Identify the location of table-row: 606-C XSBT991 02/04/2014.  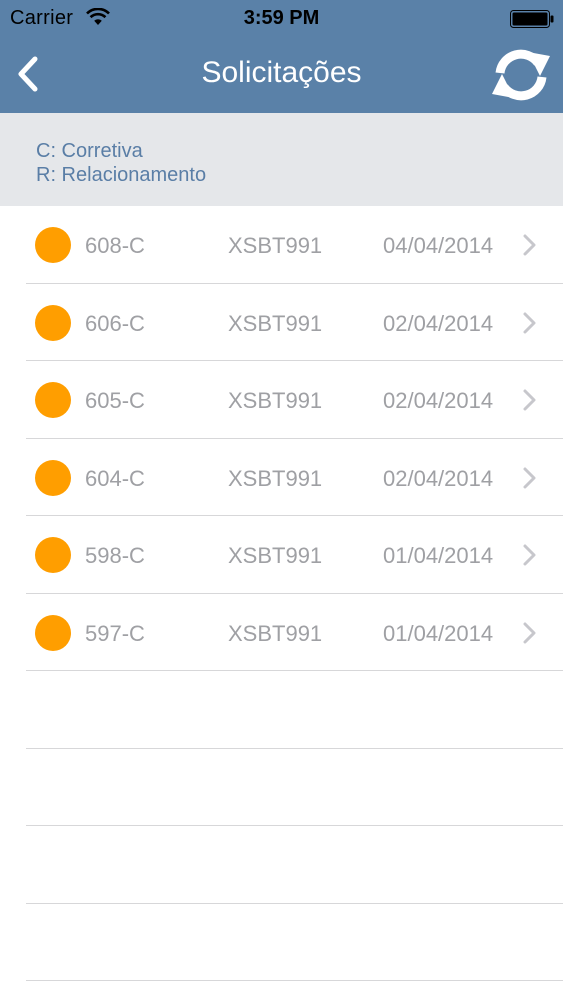
(281, 323).